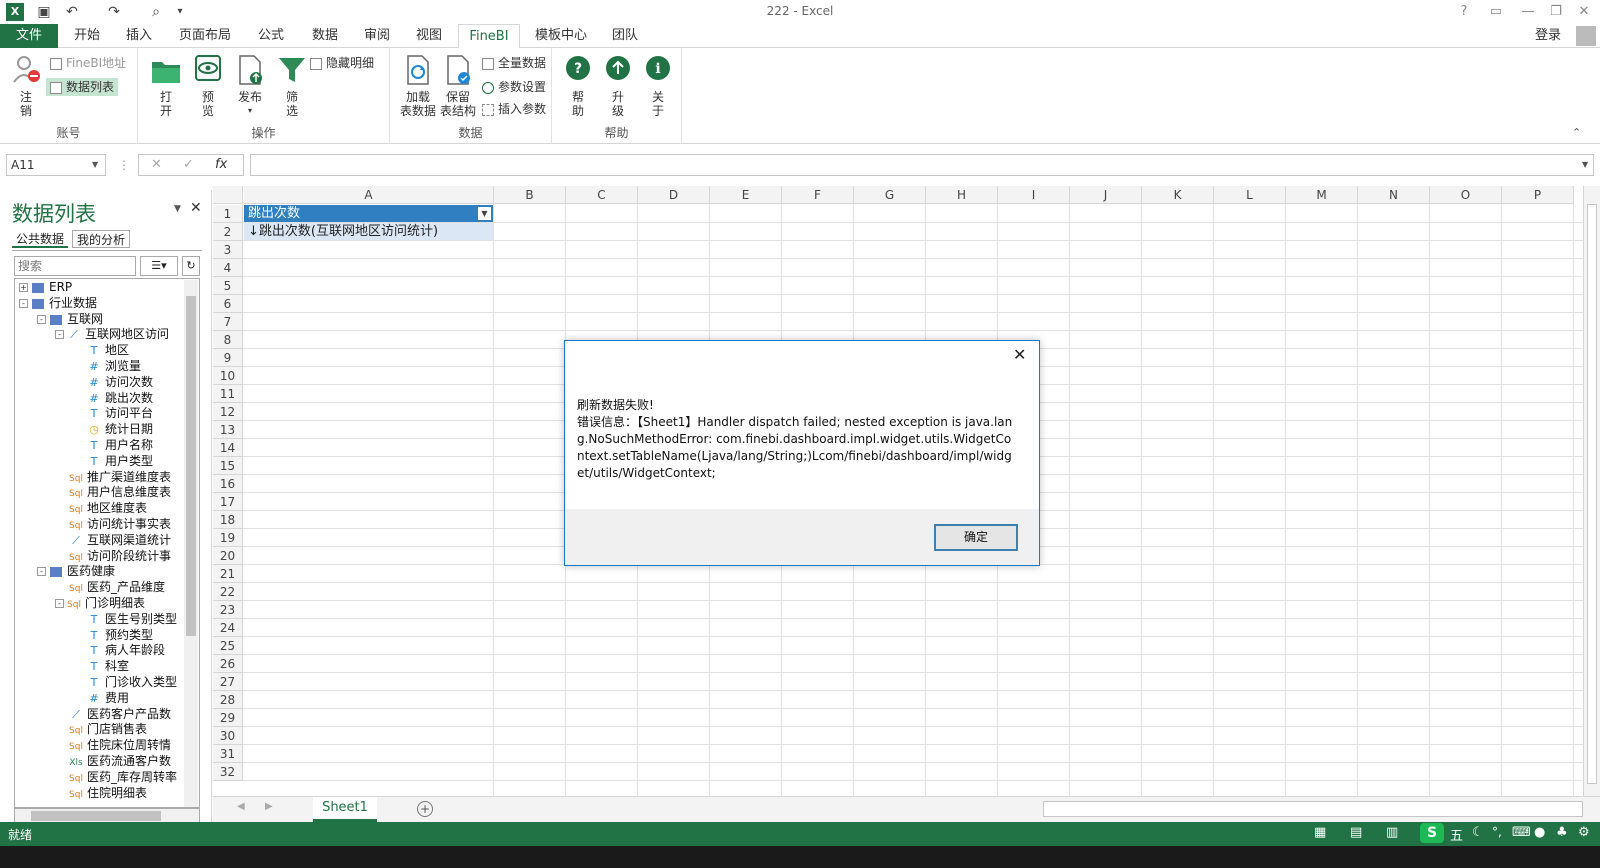 This screenshot has width=1600, height=868. What do you see at coordinates (818, 195) in the screenshot?
I see `column-header: F` at bounding box center [818, 195].